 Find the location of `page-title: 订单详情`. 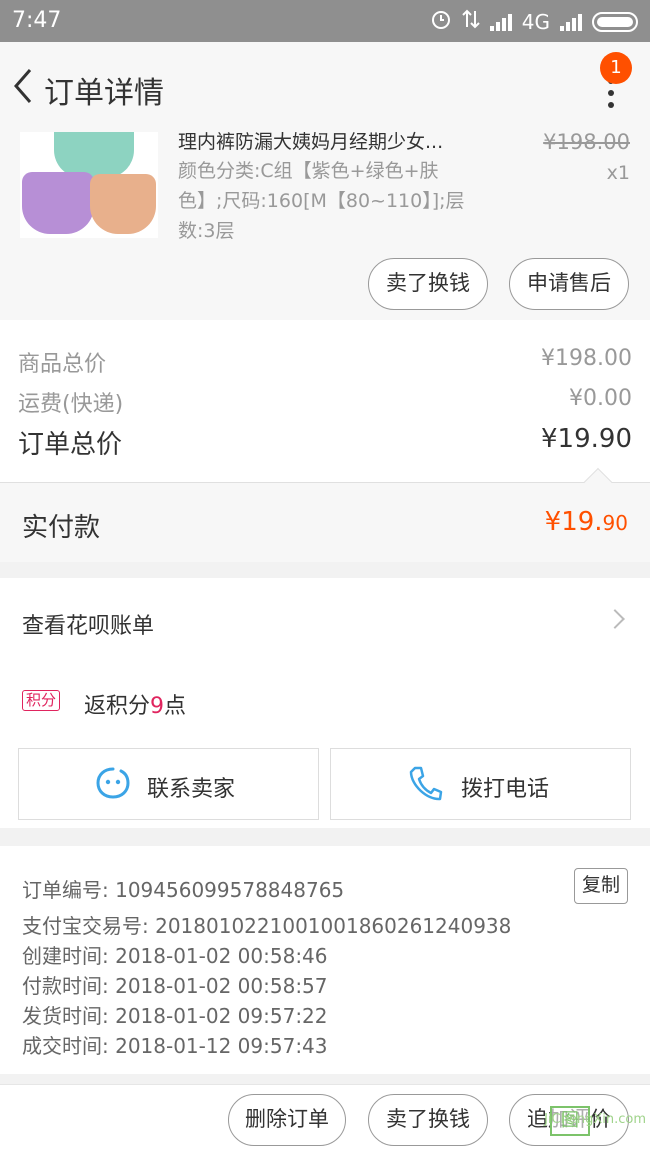

page-title: 订单详情 is located at coordinates (104, 93).